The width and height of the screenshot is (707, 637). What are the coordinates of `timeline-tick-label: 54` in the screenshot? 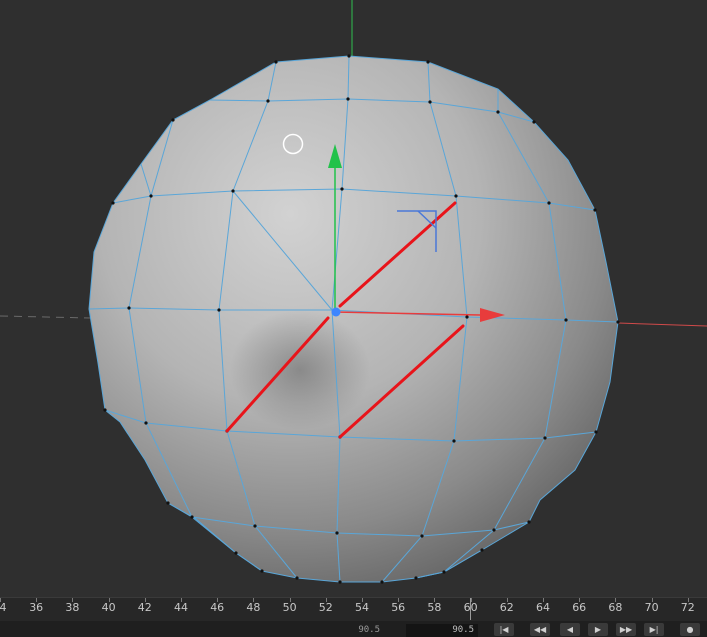 It's located at (362, 607).